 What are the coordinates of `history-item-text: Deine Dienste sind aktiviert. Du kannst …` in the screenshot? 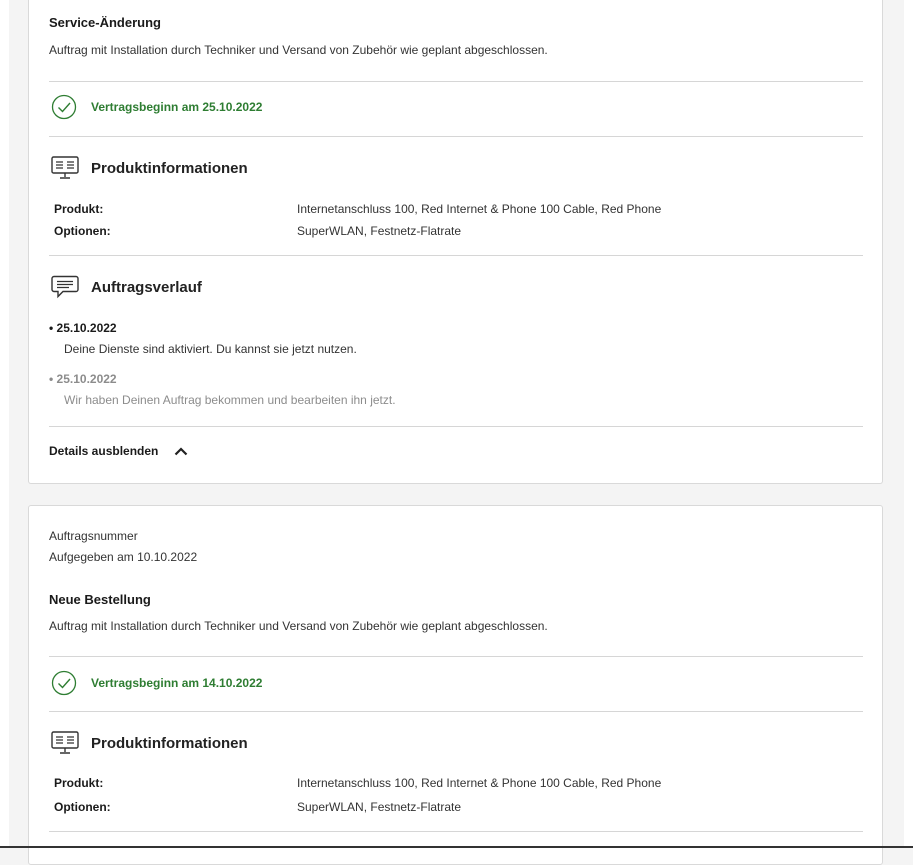 It's located at (210, 349).